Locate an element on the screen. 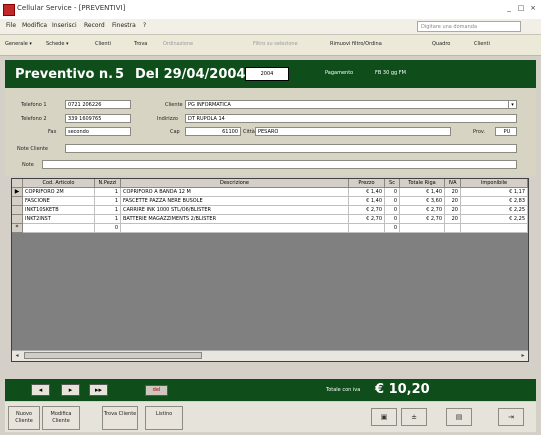 This screenshot has width=541, height=435. trova-cliente-button: Trova Cliente is located at coordinates (120, 418).